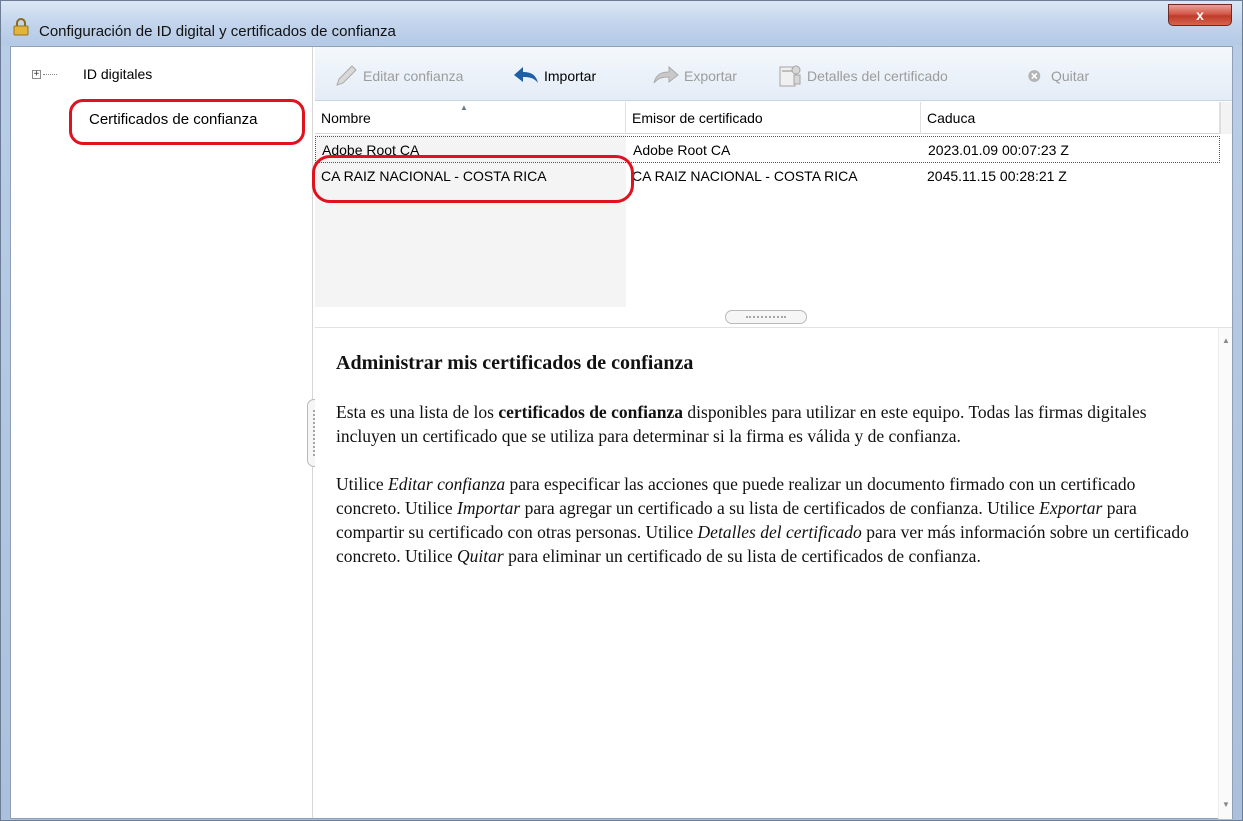 Image resolution: width=1243 pixels, height=821 pixels. I want to click on pencil-icon, so click(346, 75).